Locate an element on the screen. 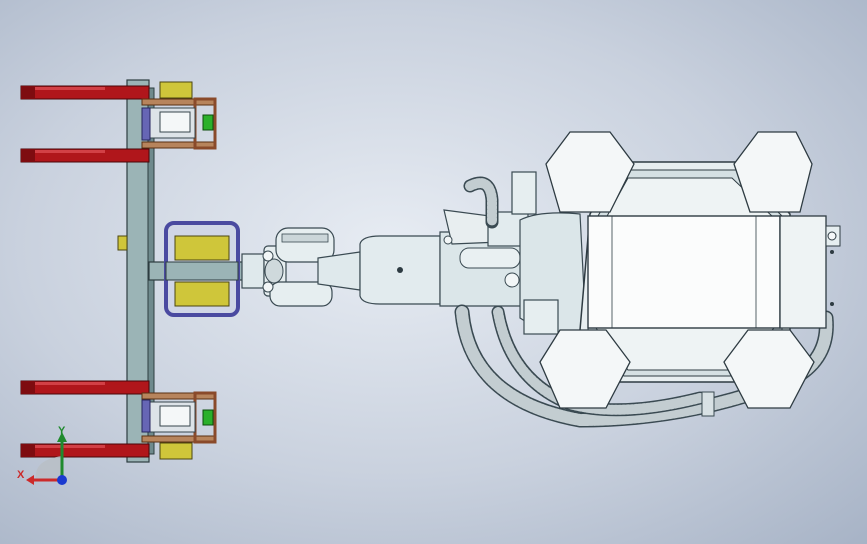 The height and width of the screenshot is (544, 867). axis-x-label: X is located at coordinates (21, 475).